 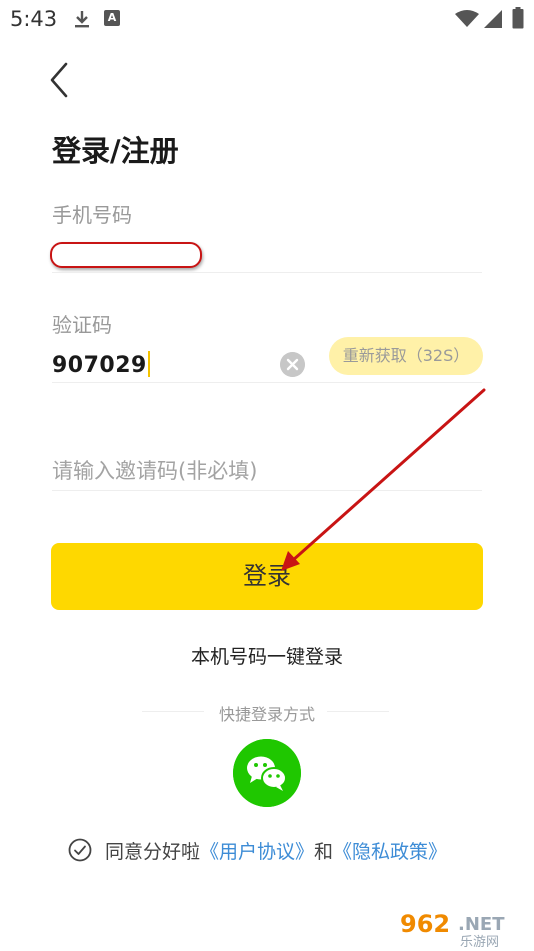 What do you see at coordinates (266, 714) in the screenshot?
I see `quick-login-title: 快捷登录方式` at bounding box center [266, 714].